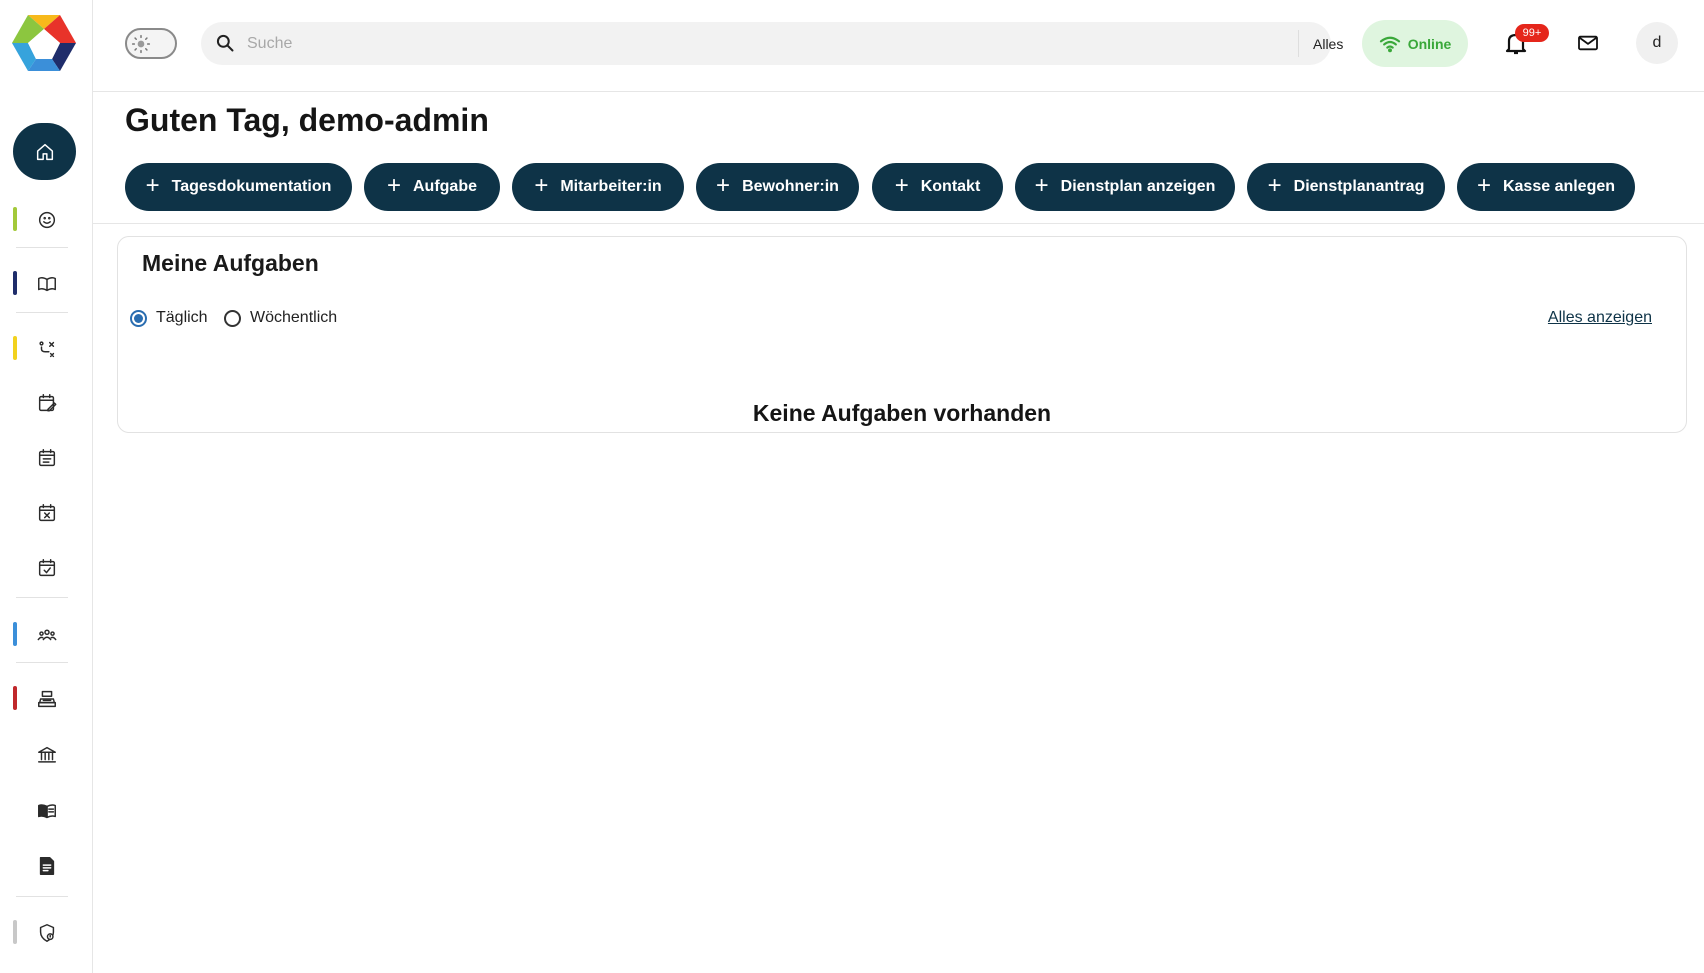 Image resolution: width=1704 pixels, height=973 pixels. I want to click on connection-status: Online, so click(1415, 43).